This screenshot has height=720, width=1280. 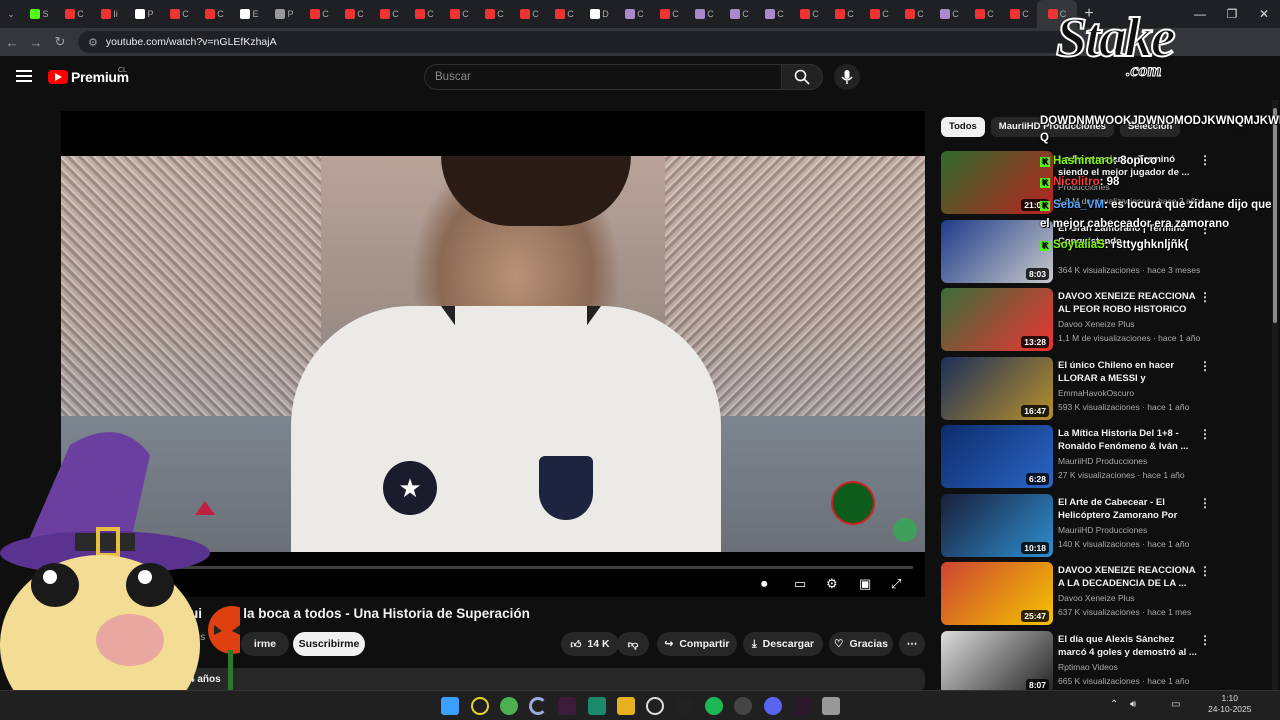 I want to click on start-icon, so click(x=450, y=706).